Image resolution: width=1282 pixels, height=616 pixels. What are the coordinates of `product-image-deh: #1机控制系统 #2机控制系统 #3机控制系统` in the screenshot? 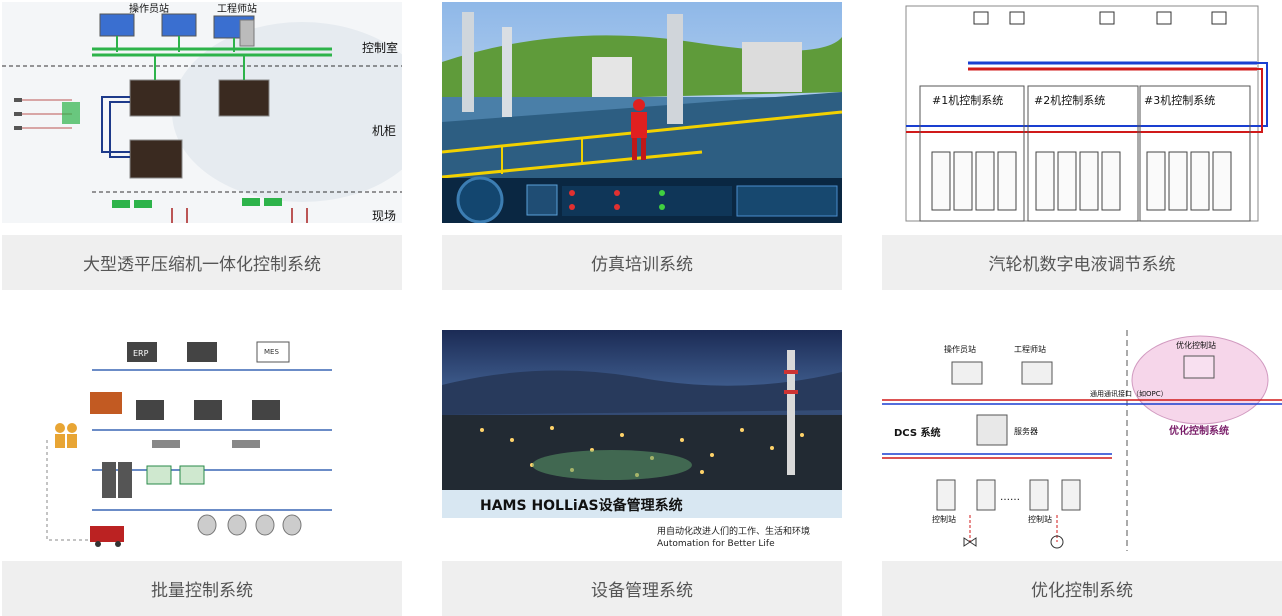 It's located at (1082, 112).